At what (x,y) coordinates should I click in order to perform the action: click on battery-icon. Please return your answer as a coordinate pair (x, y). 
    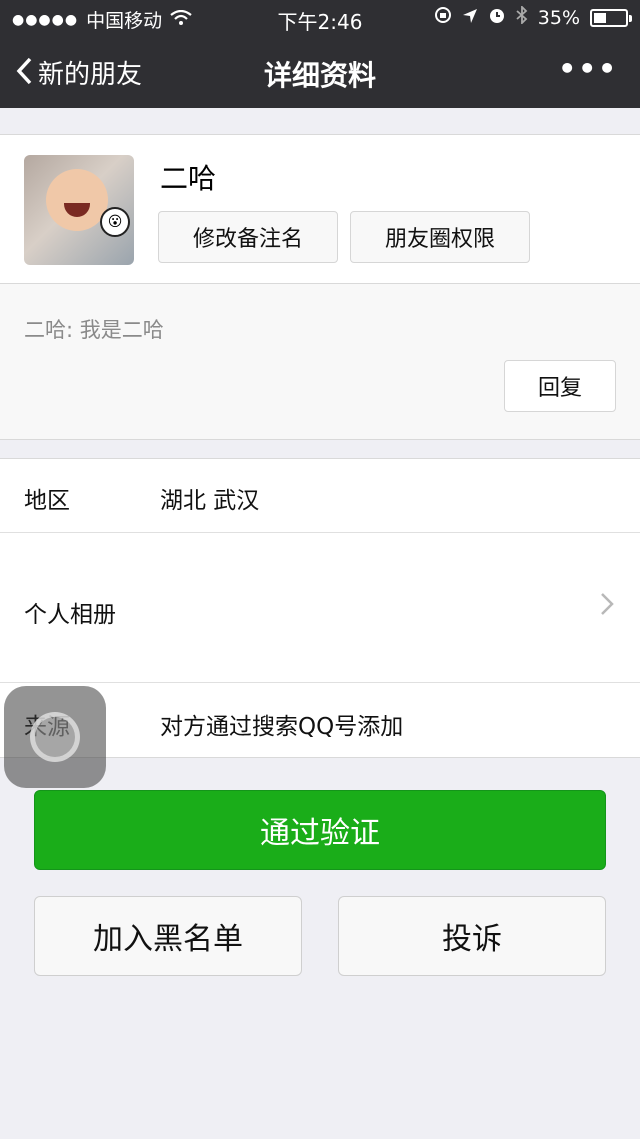
    Looking at the image, I should click on (611, 17).